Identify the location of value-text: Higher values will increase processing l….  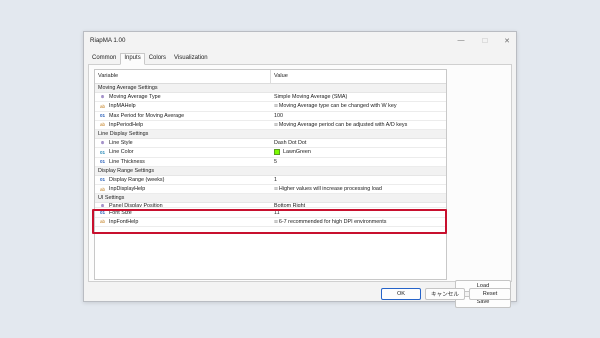
(330, 189).